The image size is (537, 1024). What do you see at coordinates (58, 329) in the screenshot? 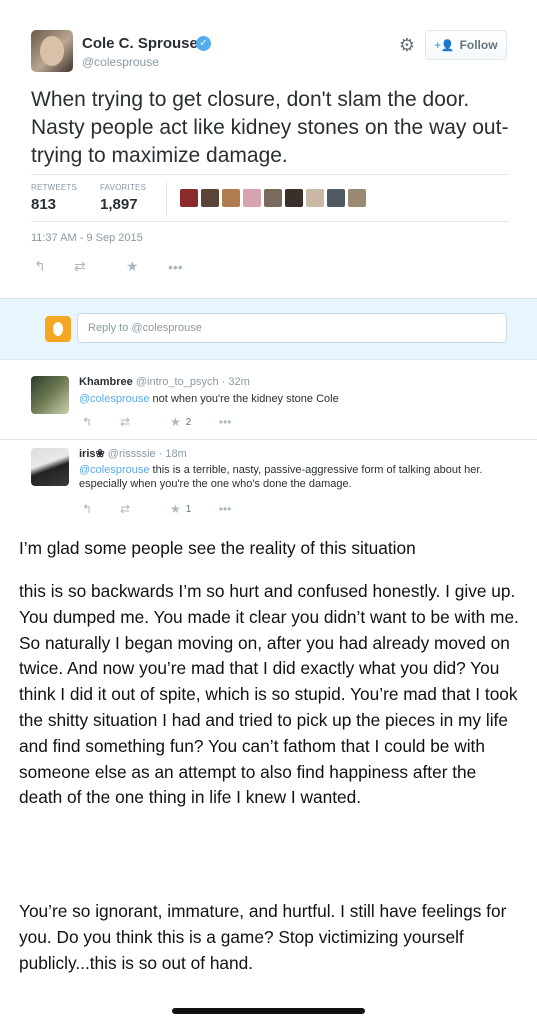
I see `user-avatar` at bounding box center [58, 329].